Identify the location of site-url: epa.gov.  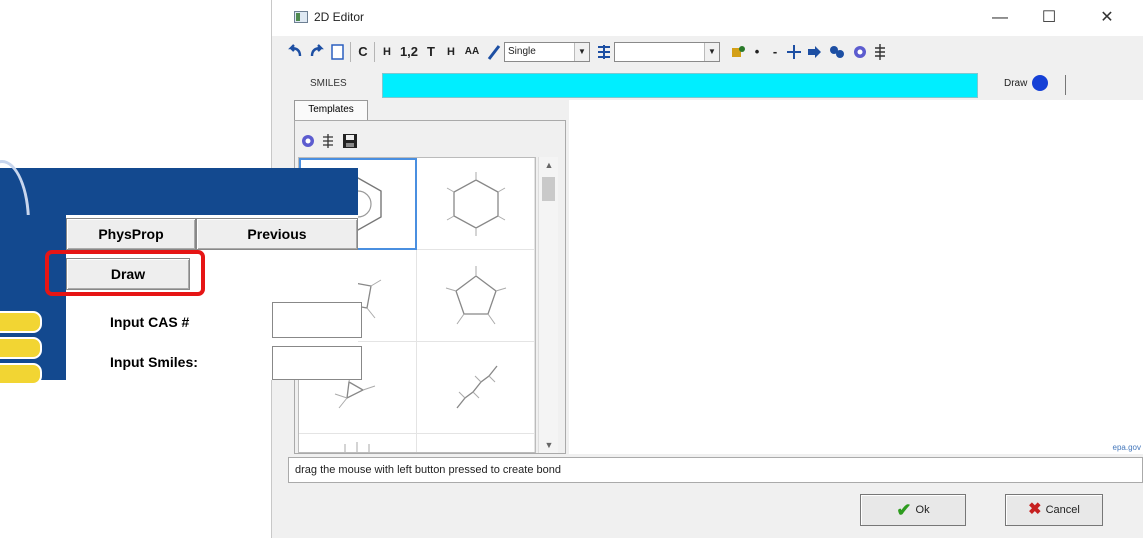
(1126, 447).